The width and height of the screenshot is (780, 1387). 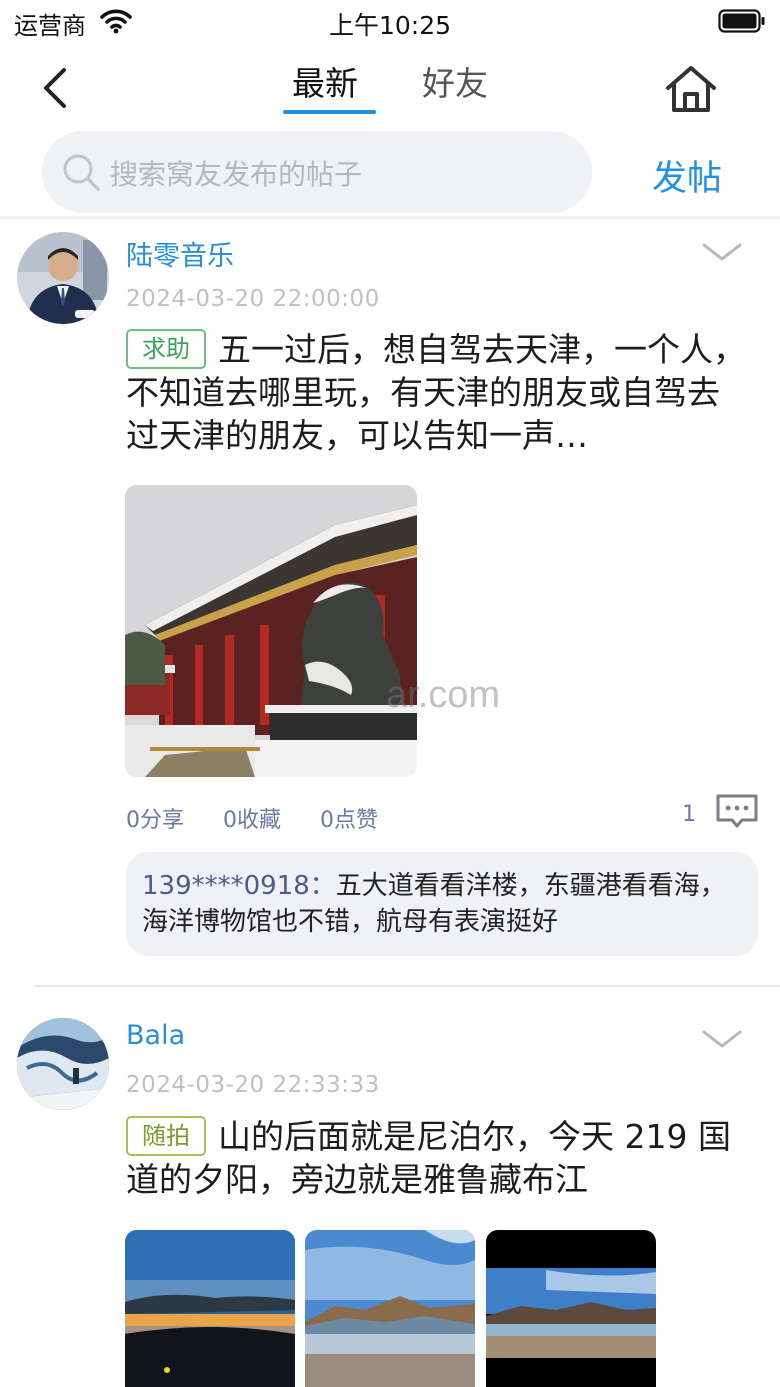 I want to click on status-bar: 运营商 上午10:25, so click(x=390, y=22).